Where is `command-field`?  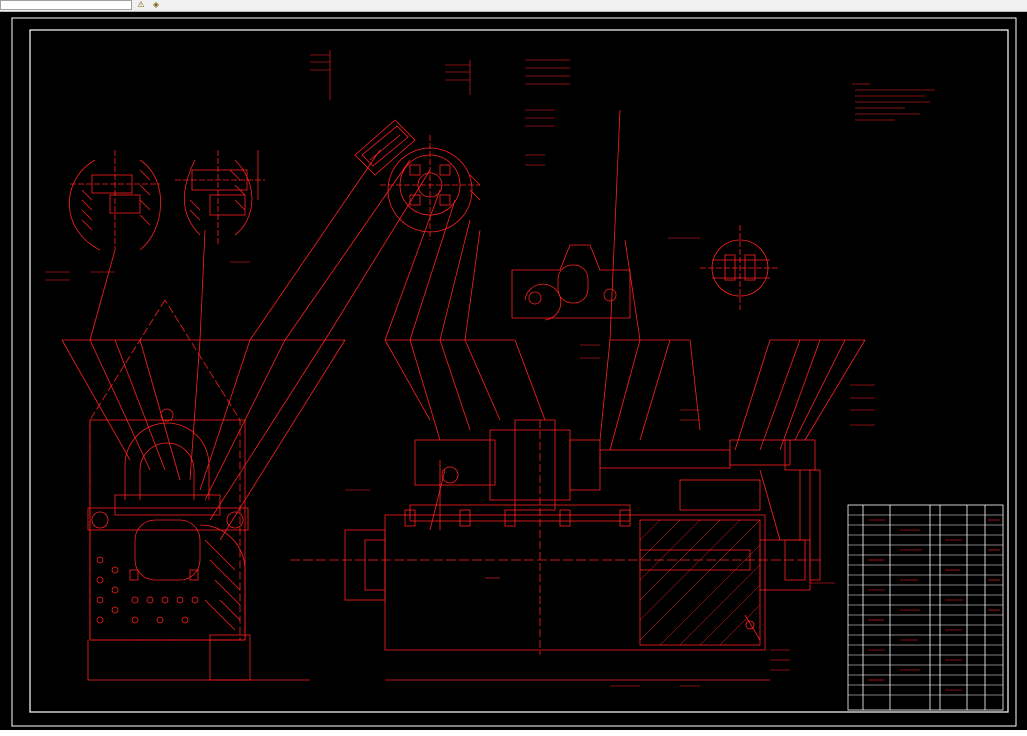
command-field is located at coordinates (66, 5).